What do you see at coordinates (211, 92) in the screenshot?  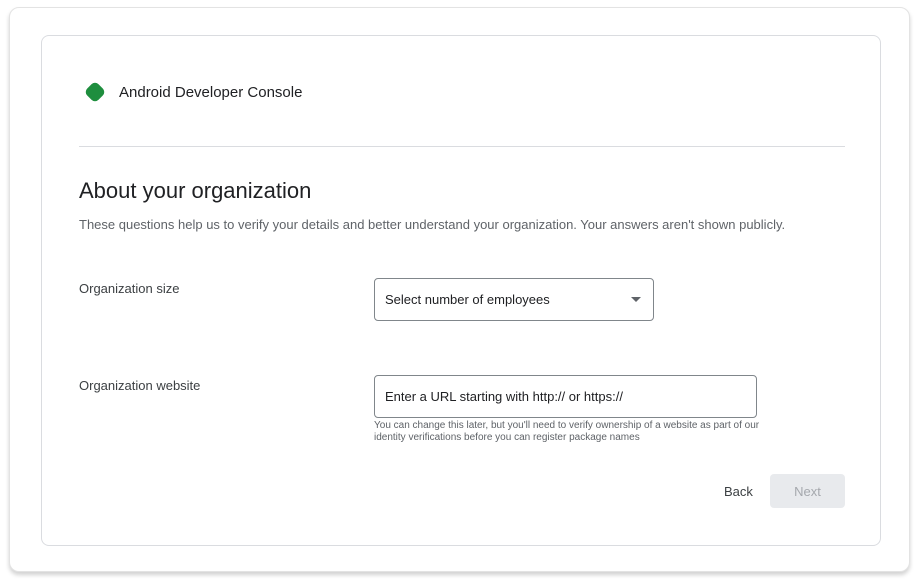 I see `app-name: Android Developer Console` at bounding box center [211, 92].